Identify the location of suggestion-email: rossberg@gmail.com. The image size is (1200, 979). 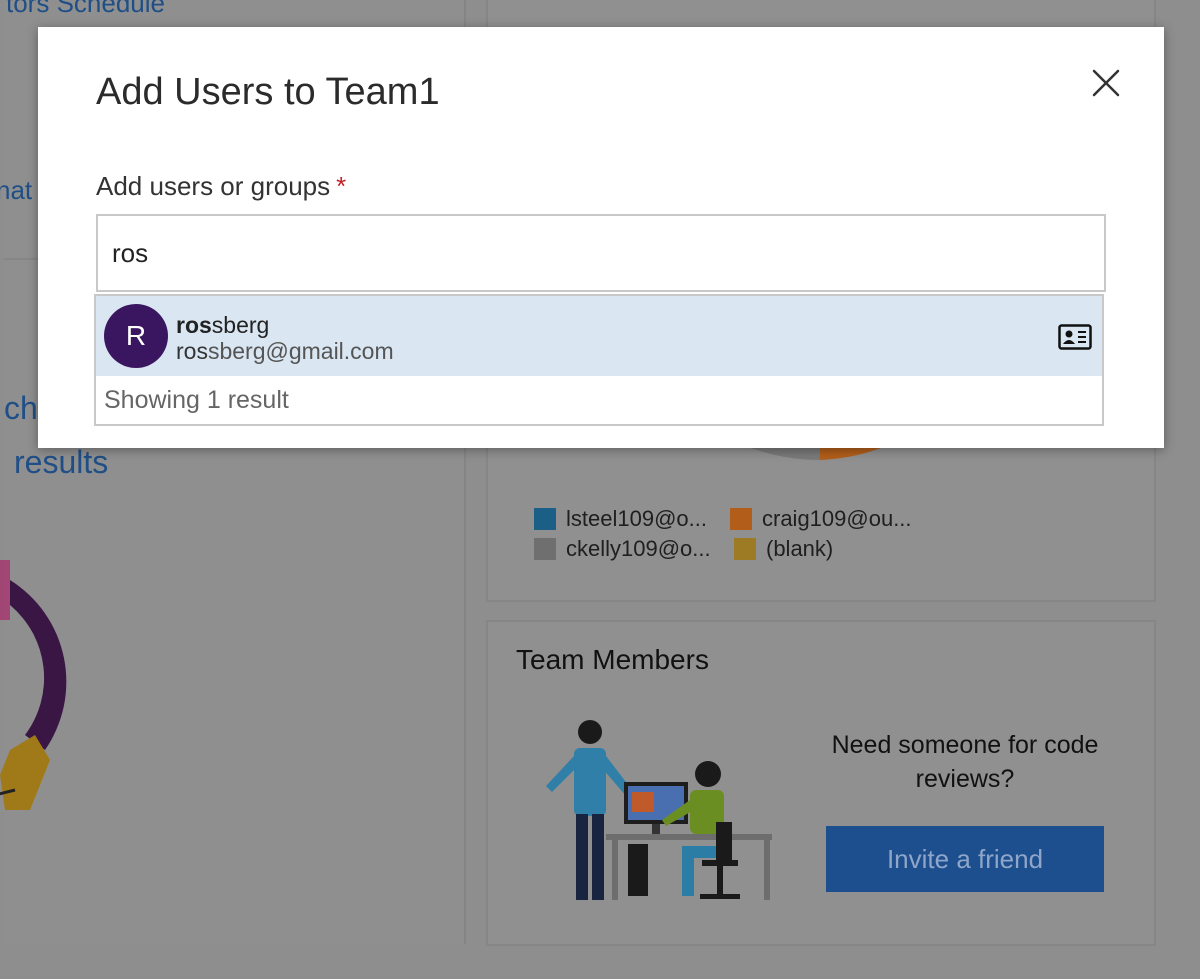
(285, 351).